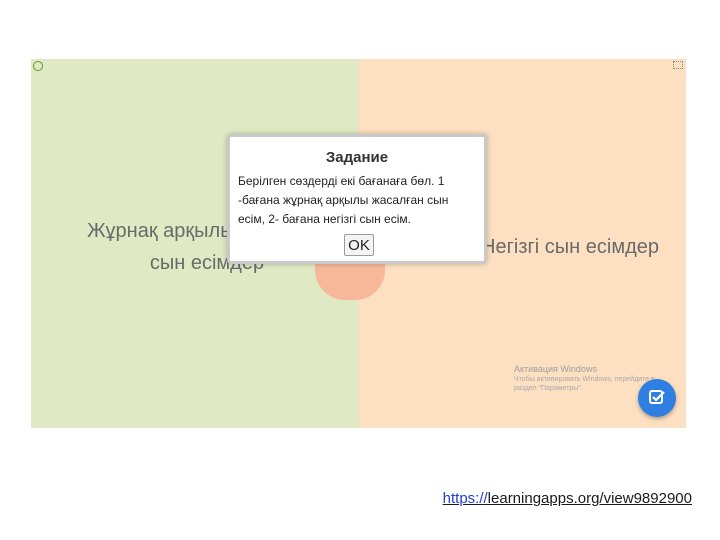 Image resolution: width=720 pixels, height=540 pixels. I want to click on source-link: https://learningapps.org/view9892900, so click(567, 498).